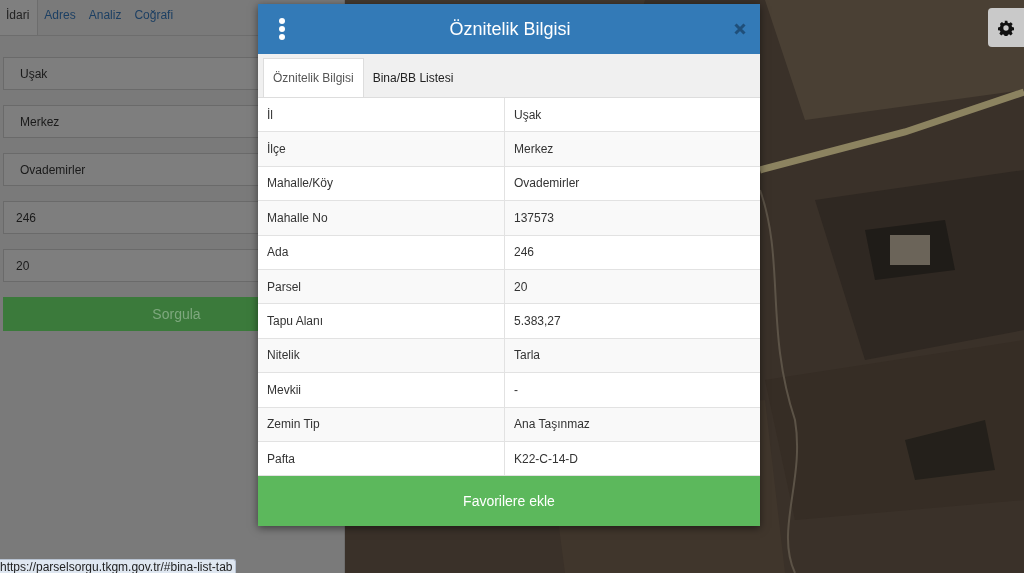  I want to click on table-cell-text: Ana Taşınmaz, so click(551, 425).